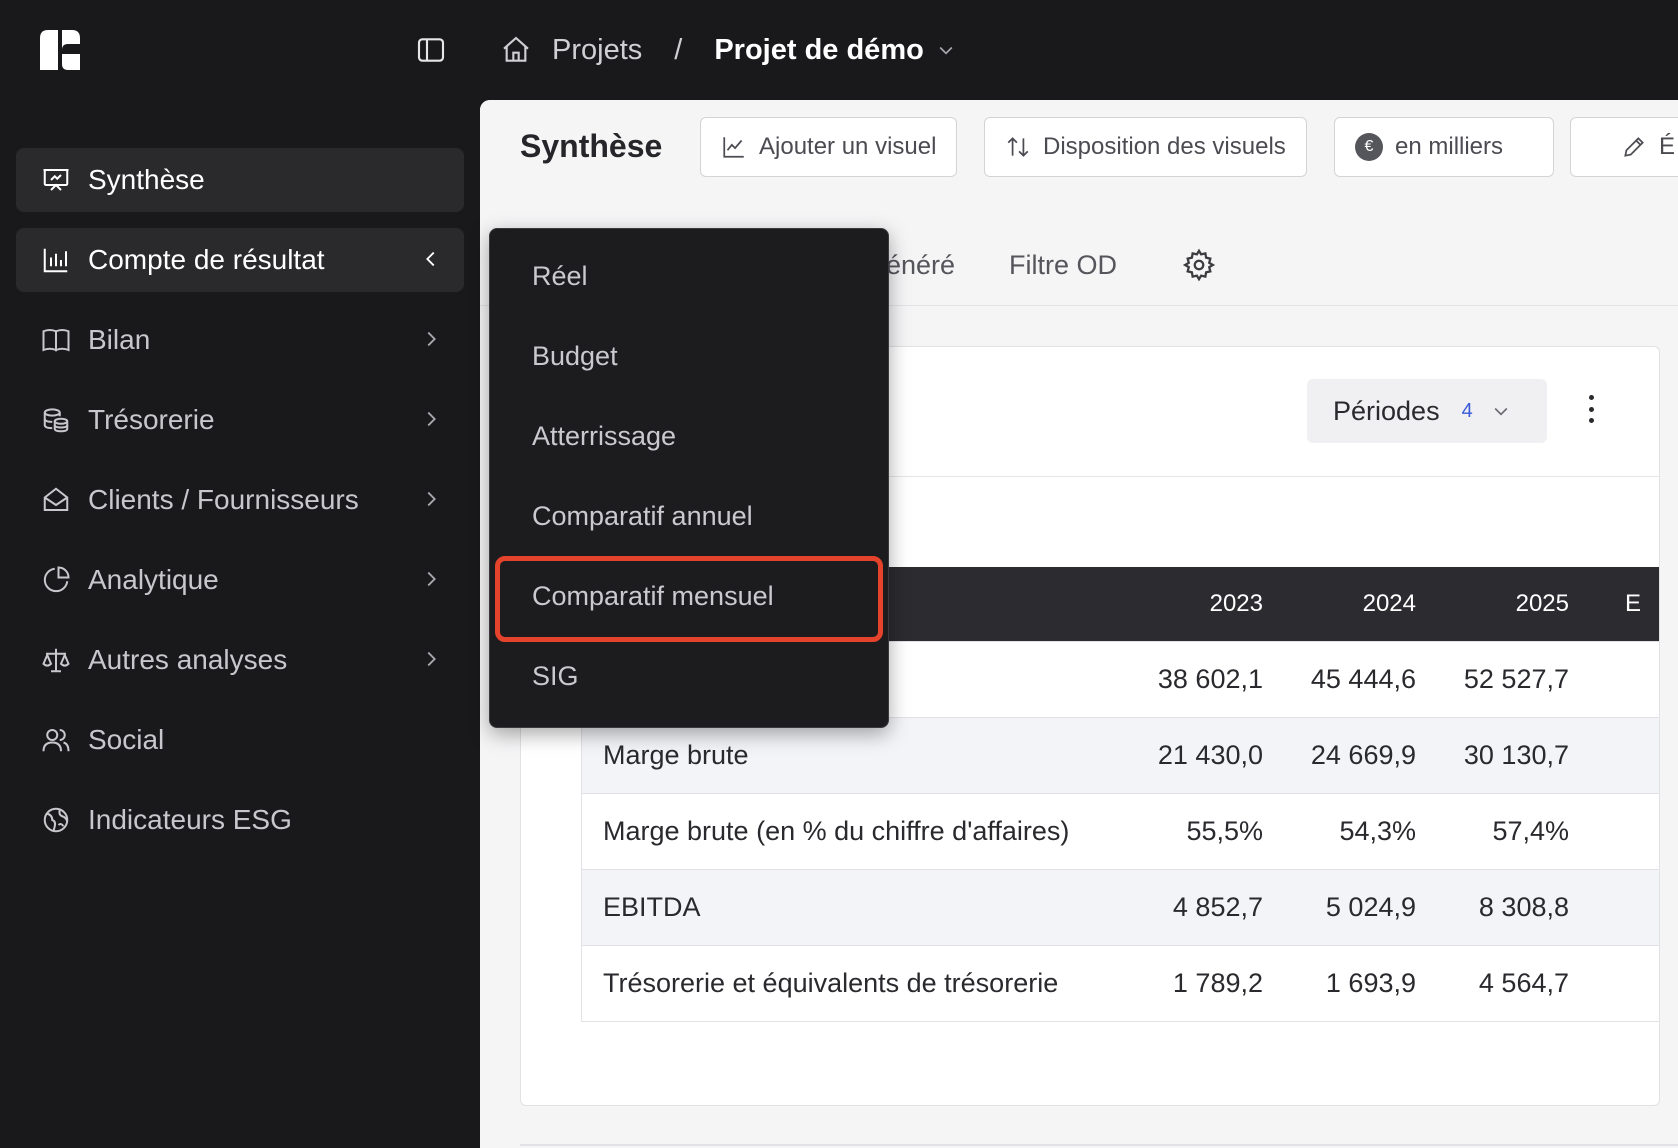  Describe the element at coordinates (1516, 679) in the screenshot. I see `row-value: 52 527,7` at that location.